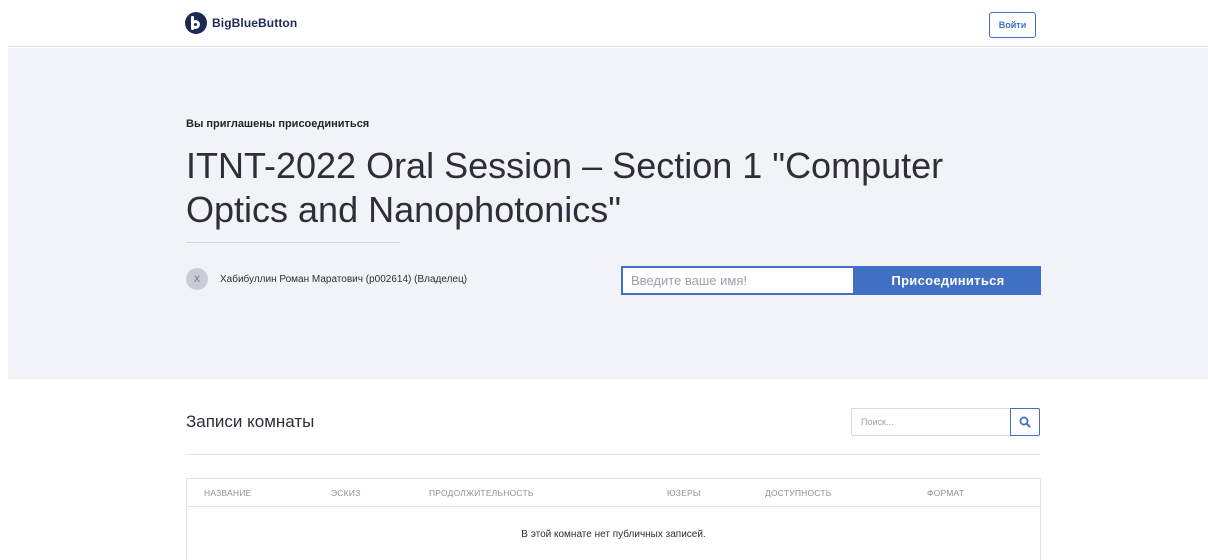 The width and height of the screenshot is (1208, 560). Describe the element at coordinates (197, 279) in the screenshot. I see `owner-avatar: X` at that location.